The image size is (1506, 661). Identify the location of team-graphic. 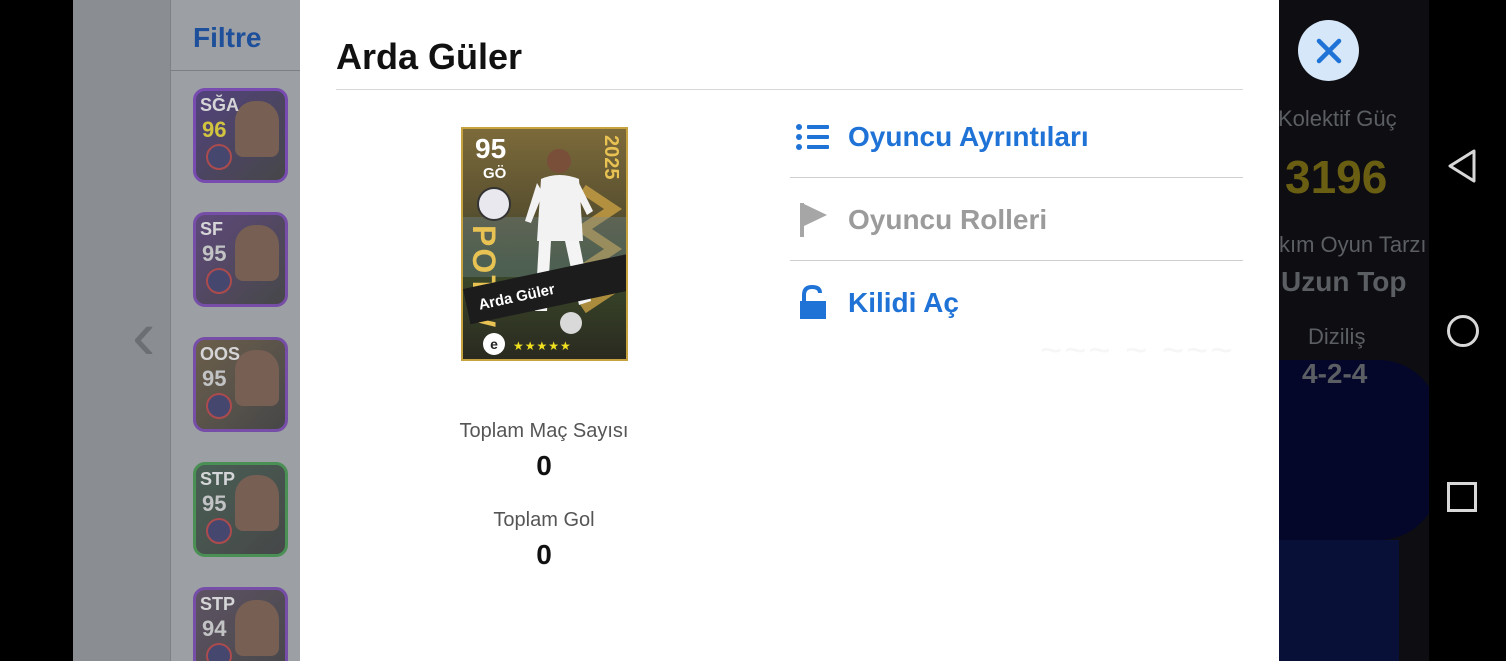
(1339, 600).